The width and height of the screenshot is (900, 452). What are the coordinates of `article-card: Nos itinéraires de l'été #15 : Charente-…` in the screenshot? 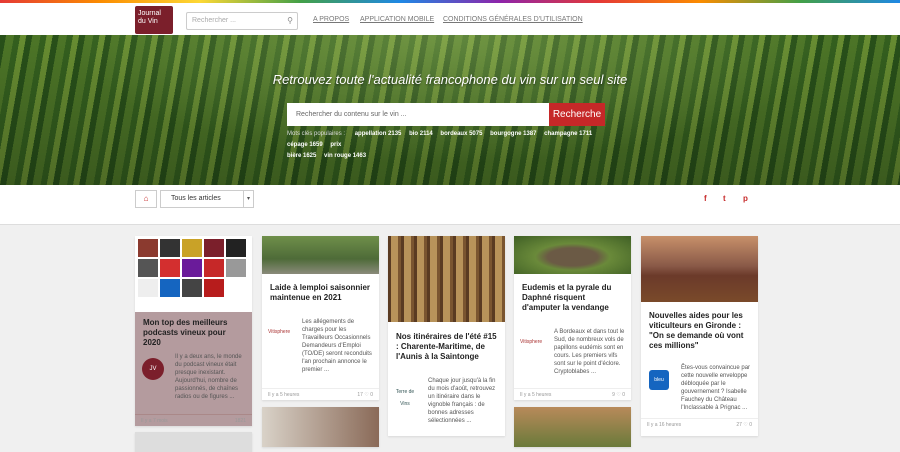 It's located at (446, 336).